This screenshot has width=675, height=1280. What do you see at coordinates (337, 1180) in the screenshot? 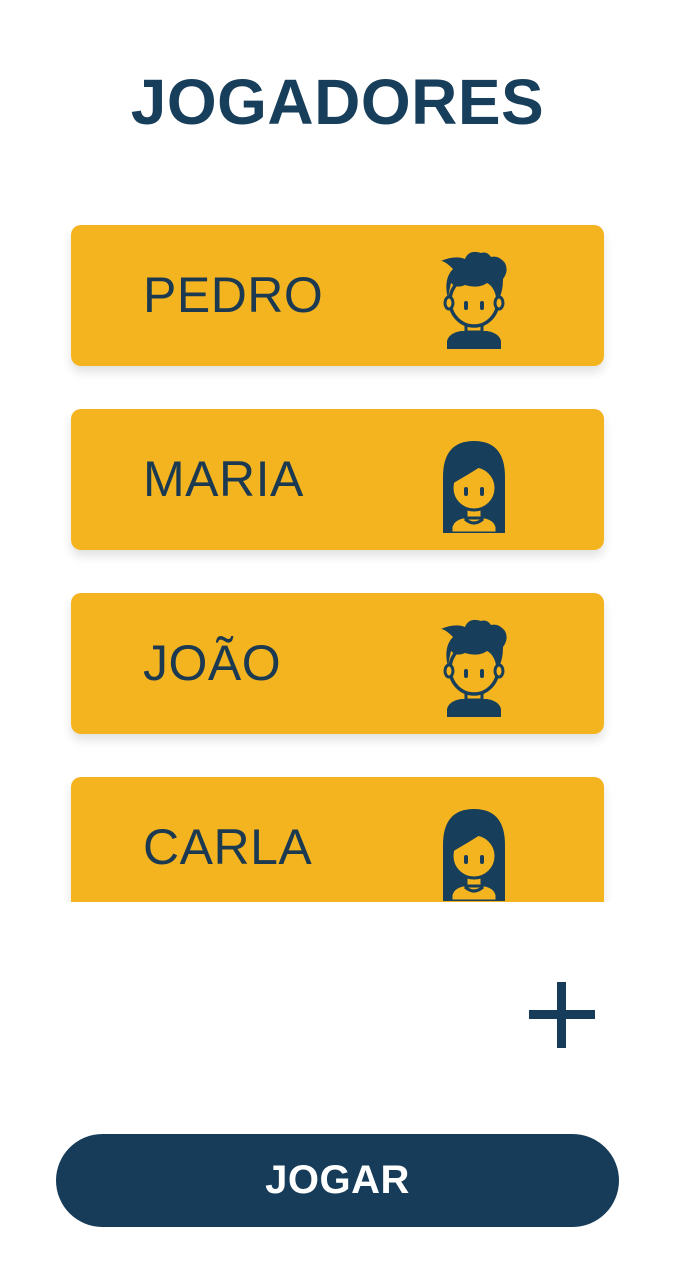
I see `play-button: JOGAR` at bounding box center [337, 1180].